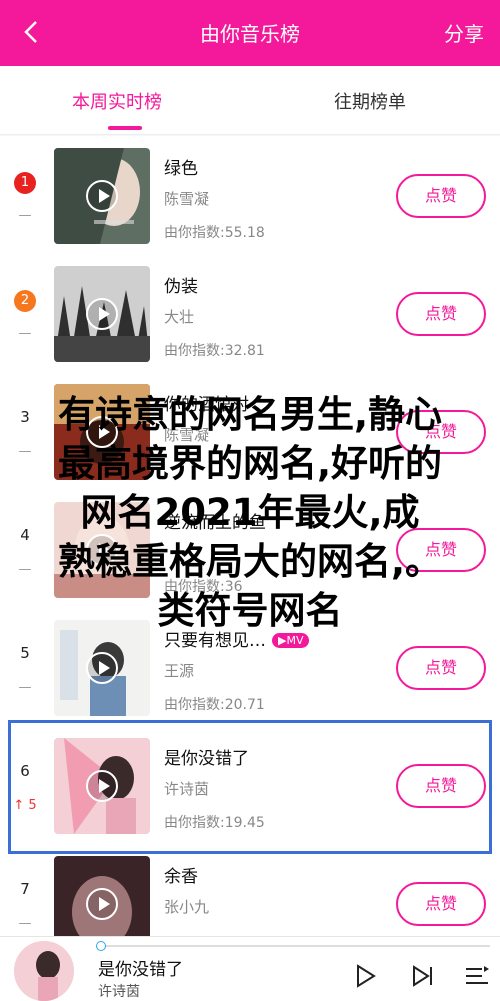 This screenshot has width=500, height=1001. I want to click on page-title: 由你音乐榜, so click(250, 34).